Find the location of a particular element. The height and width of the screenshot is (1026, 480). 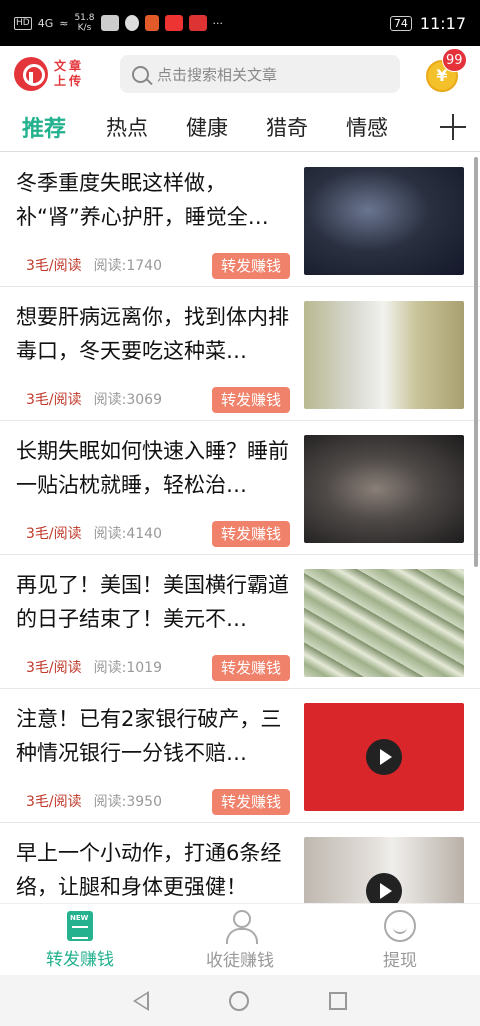

header: 文章上传 点击搜索相关文章 ¥ 99 is located at coordinates (240, 74).